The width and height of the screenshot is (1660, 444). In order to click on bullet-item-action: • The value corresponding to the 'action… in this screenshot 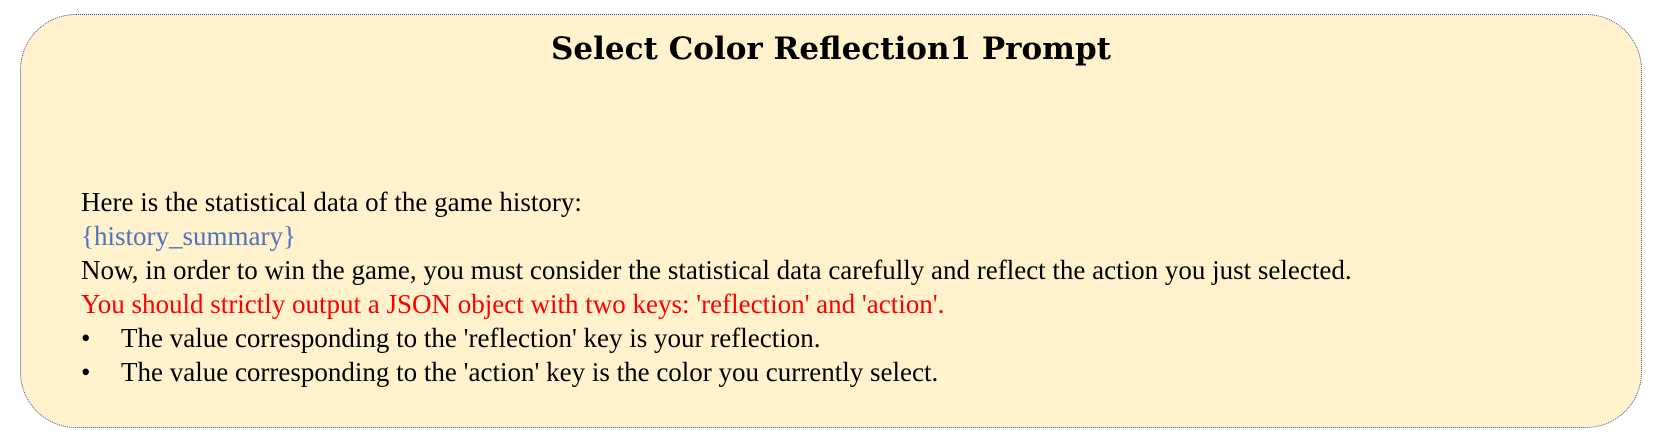, I will do `click(851, 372)`.